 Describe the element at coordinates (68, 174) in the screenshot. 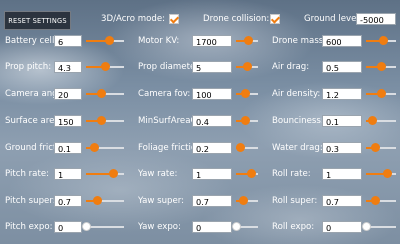

I see `pitch-rate-input: 1` at that location.